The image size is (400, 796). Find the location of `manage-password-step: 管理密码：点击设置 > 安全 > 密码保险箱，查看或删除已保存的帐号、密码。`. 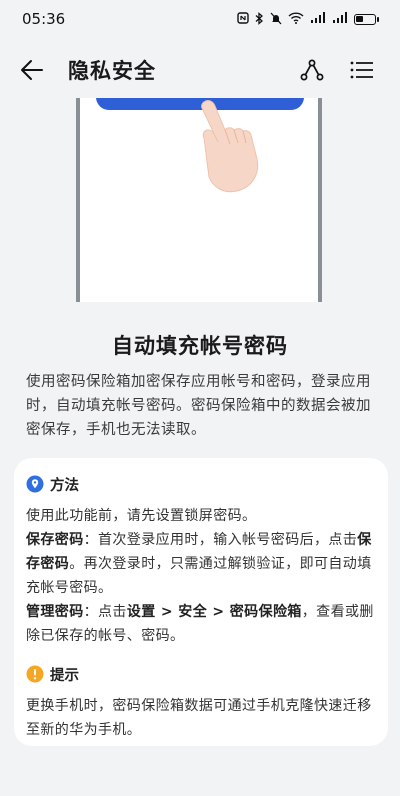

manage-password-step: 管理密码：点击设置 > 安全 > 密码保险箱，查看或删除已保存的帐号、密码。 is located at coordinates (200, 624).